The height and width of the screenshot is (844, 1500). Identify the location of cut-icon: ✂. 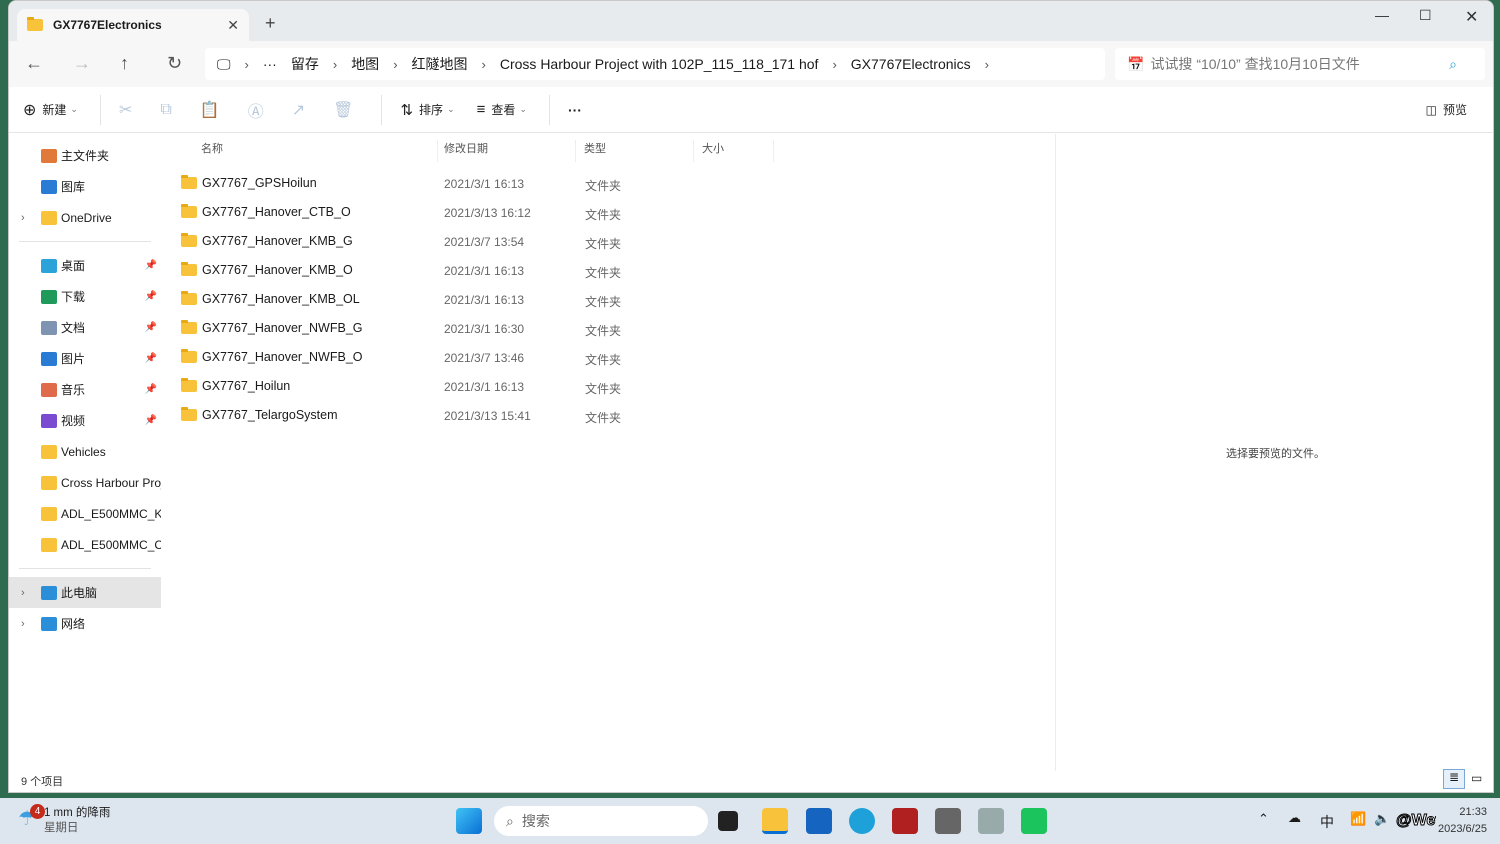
(125, 110).